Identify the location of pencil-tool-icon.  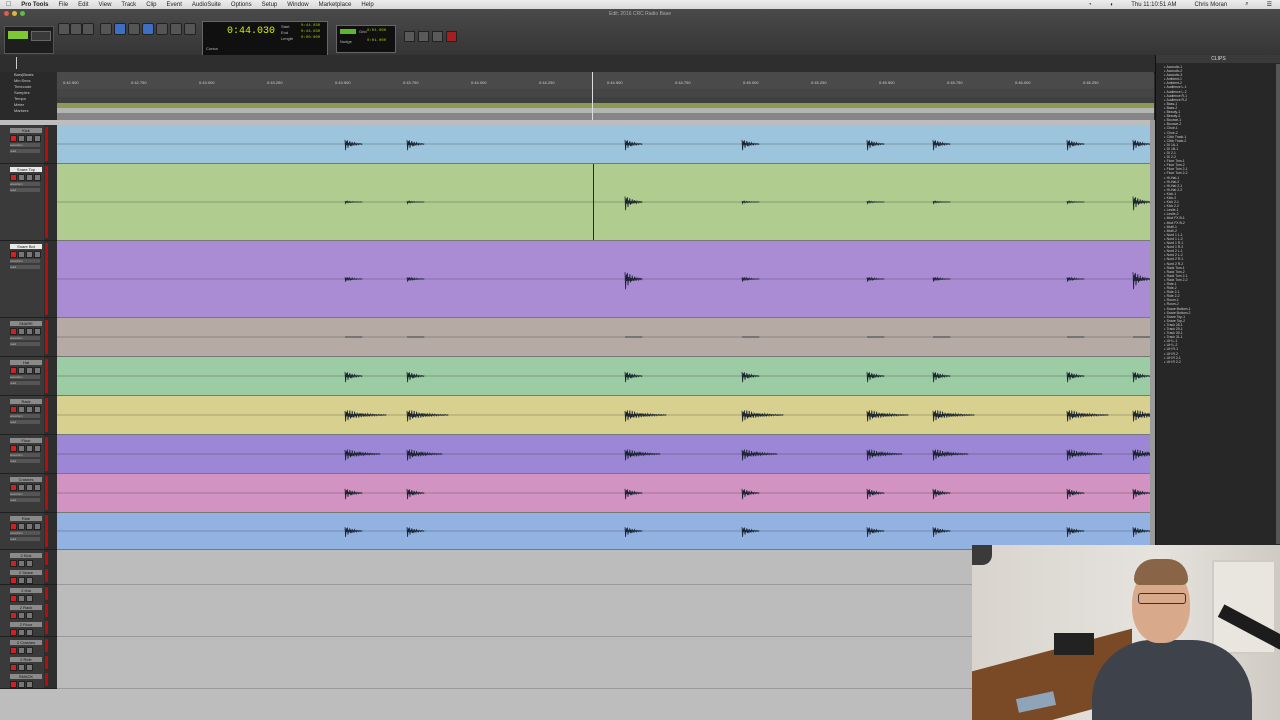
(176, 29).